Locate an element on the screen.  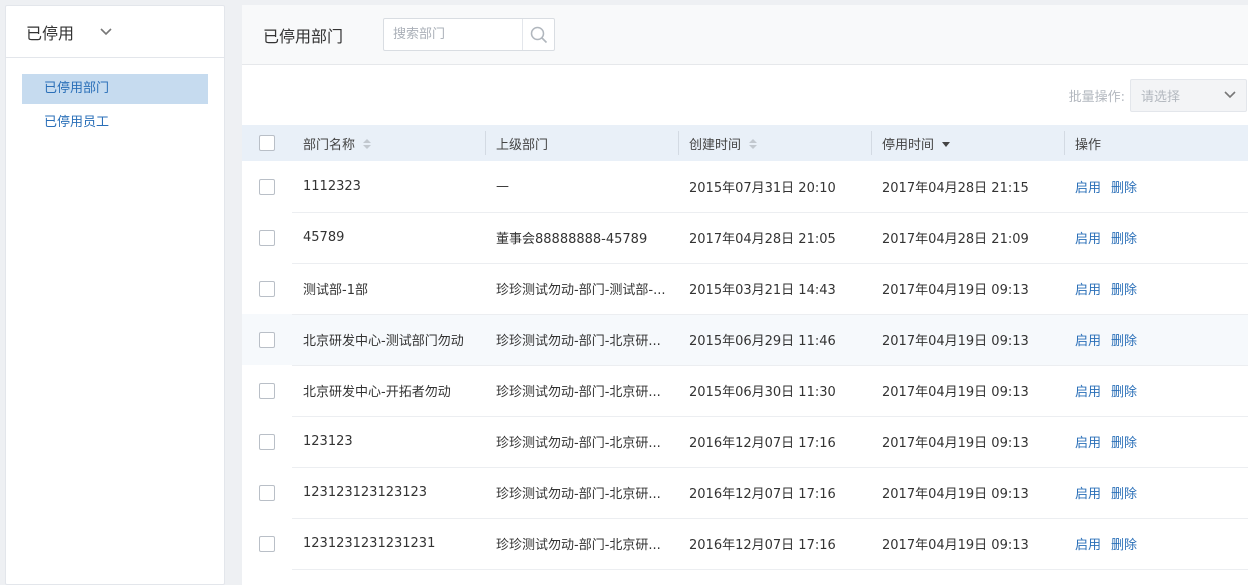
cell-parent: — is located at coordinates (581, 187).